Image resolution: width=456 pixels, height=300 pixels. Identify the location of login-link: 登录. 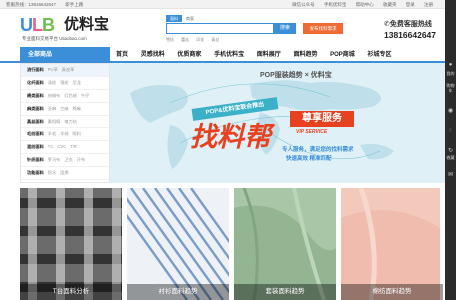
(410, 4).